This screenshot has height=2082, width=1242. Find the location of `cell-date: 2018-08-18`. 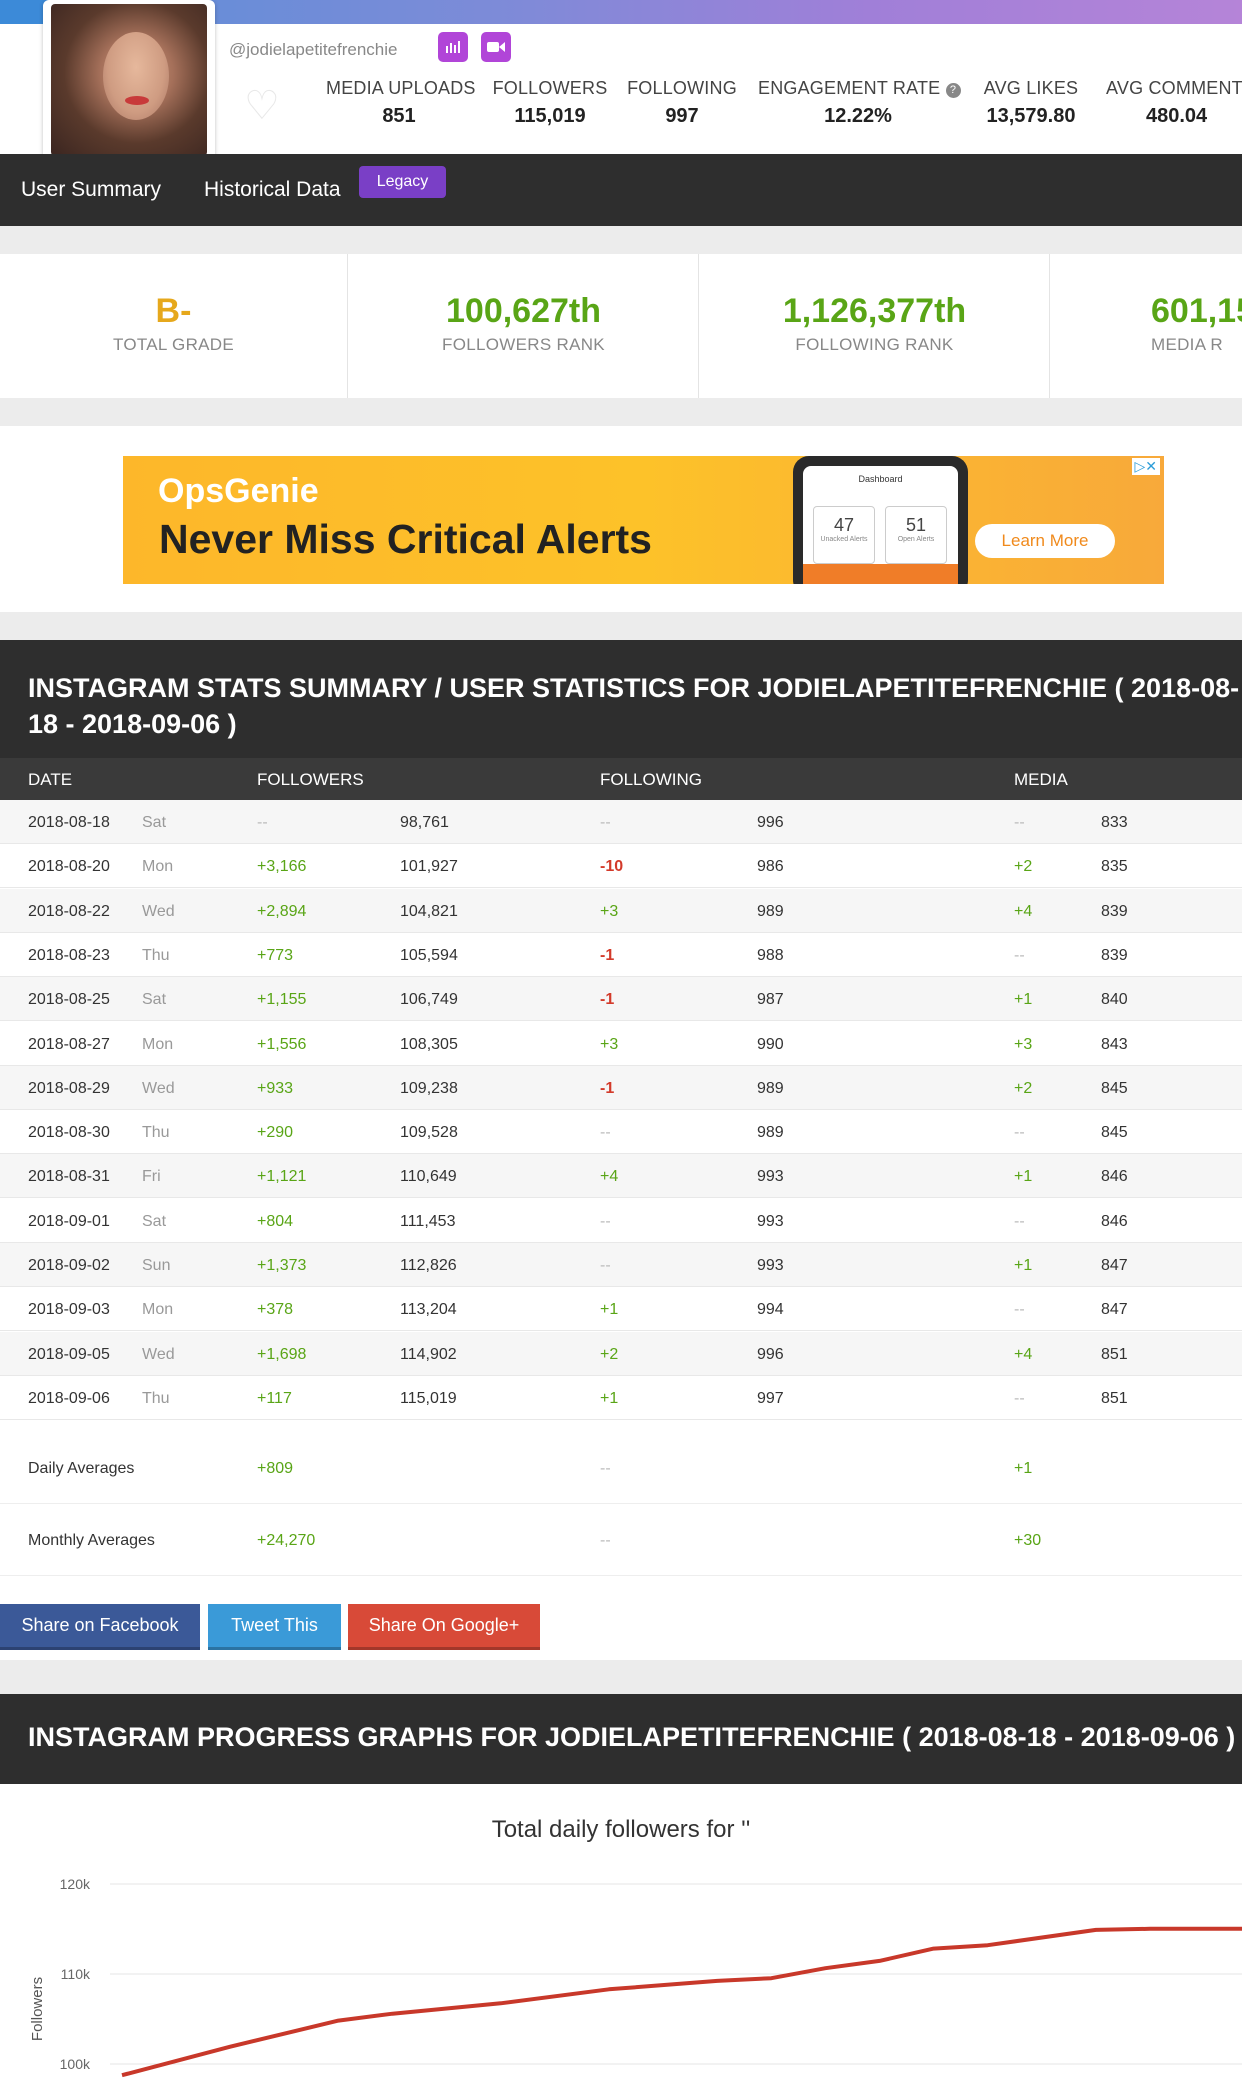

cell-date: 2018-08-18 is located at coordinates (69, 822).